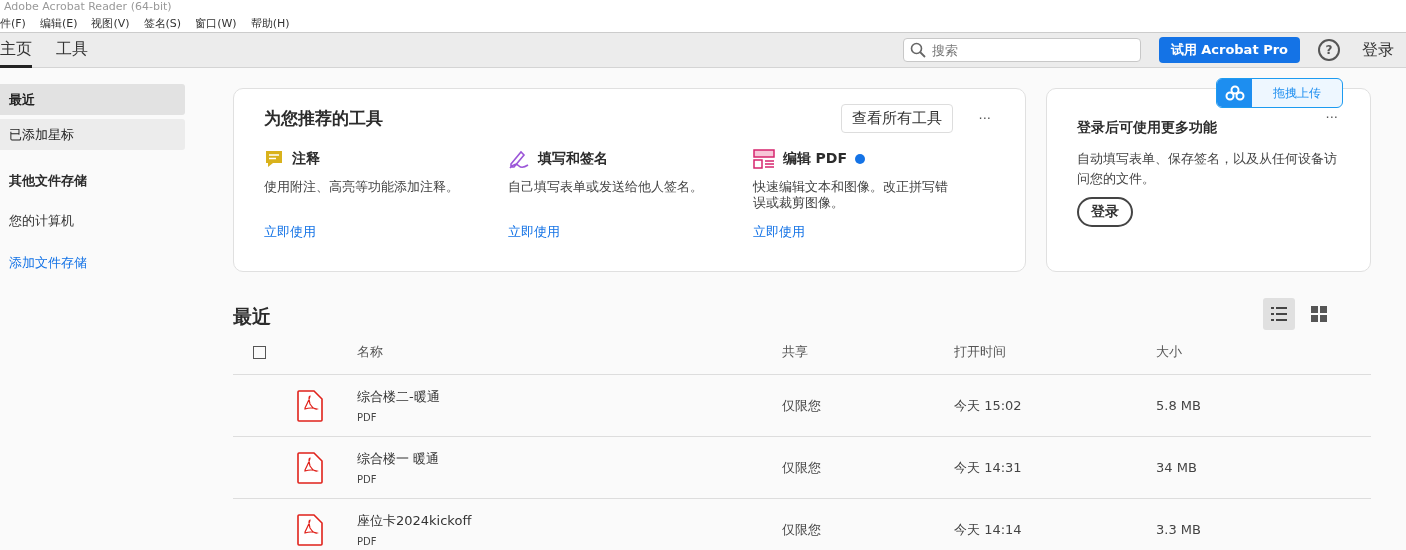 This screenshot has width=1406, height=550. What do you see at coordinates (896, 118) in the screenshot?
I see `view-all-tools-button: 查看所有工具` at bounding box center [896, 118].